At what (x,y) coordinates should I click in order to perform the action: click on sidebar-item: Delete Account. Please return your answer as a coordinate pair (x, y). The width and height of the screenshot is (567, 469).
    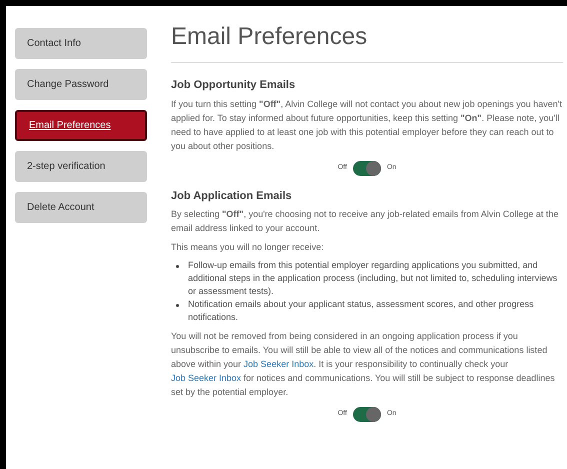
    Looking at the image, I should click on (81, 207).